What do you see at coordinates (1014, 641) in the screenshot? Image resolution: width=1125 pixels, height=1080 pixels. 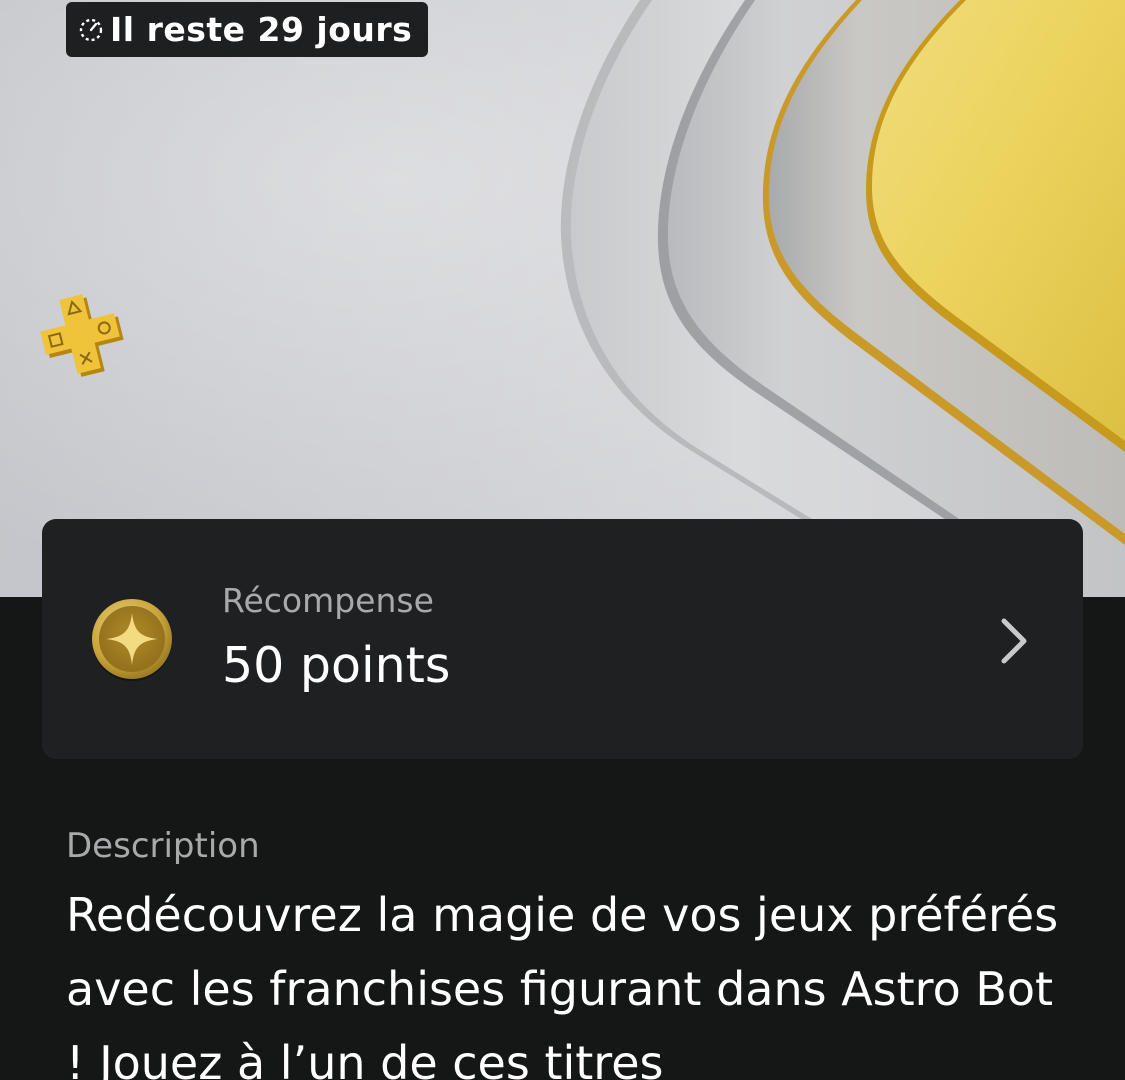 I see `chevron-right-icon` at bounding box center [1014, 641].